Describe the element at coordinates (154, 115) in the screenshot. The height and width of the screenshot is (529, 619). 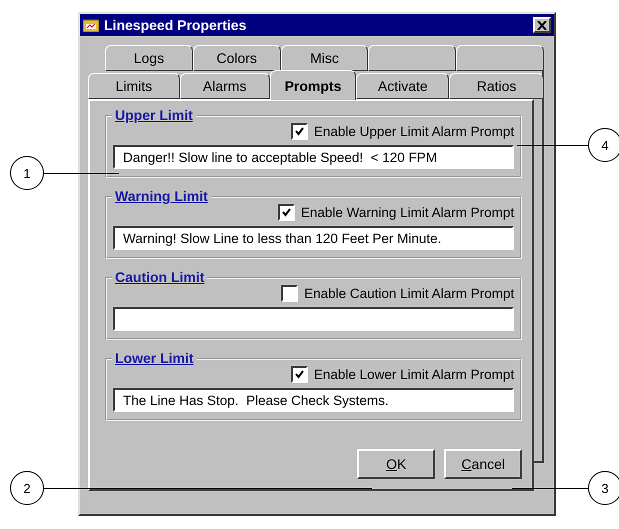
I see `group-title: Upper Limit` at that location.